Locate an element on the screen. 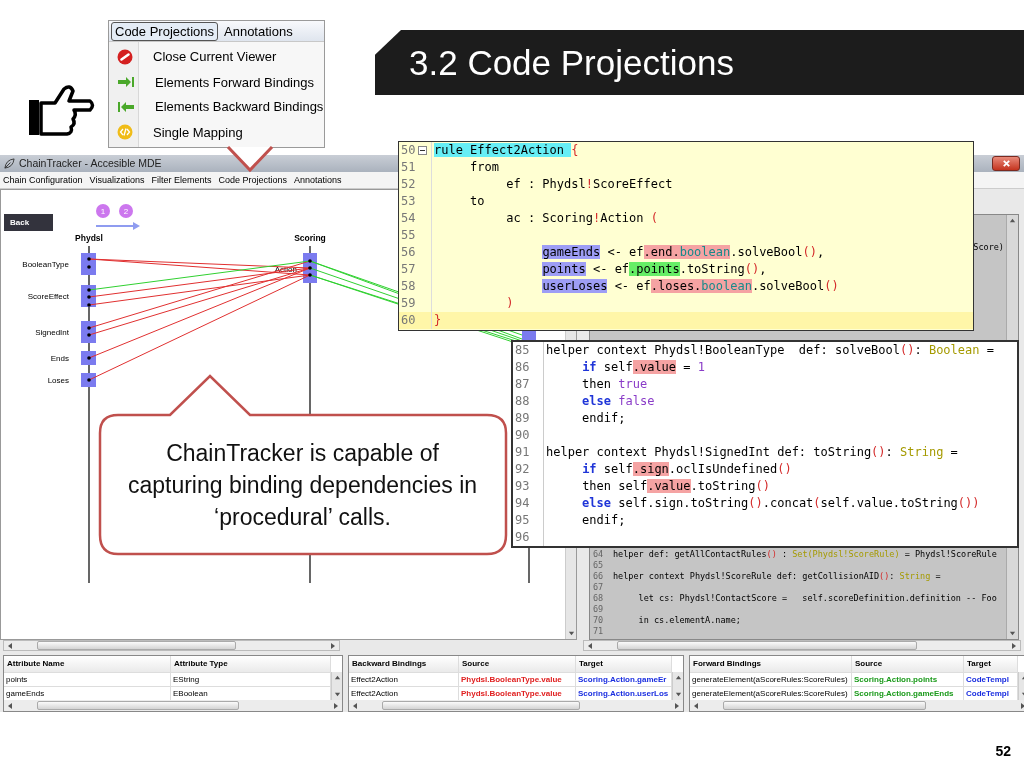 The width and height of the screenshot is (1024, 768). line-number: 71 is located at coordinates (598, 632).